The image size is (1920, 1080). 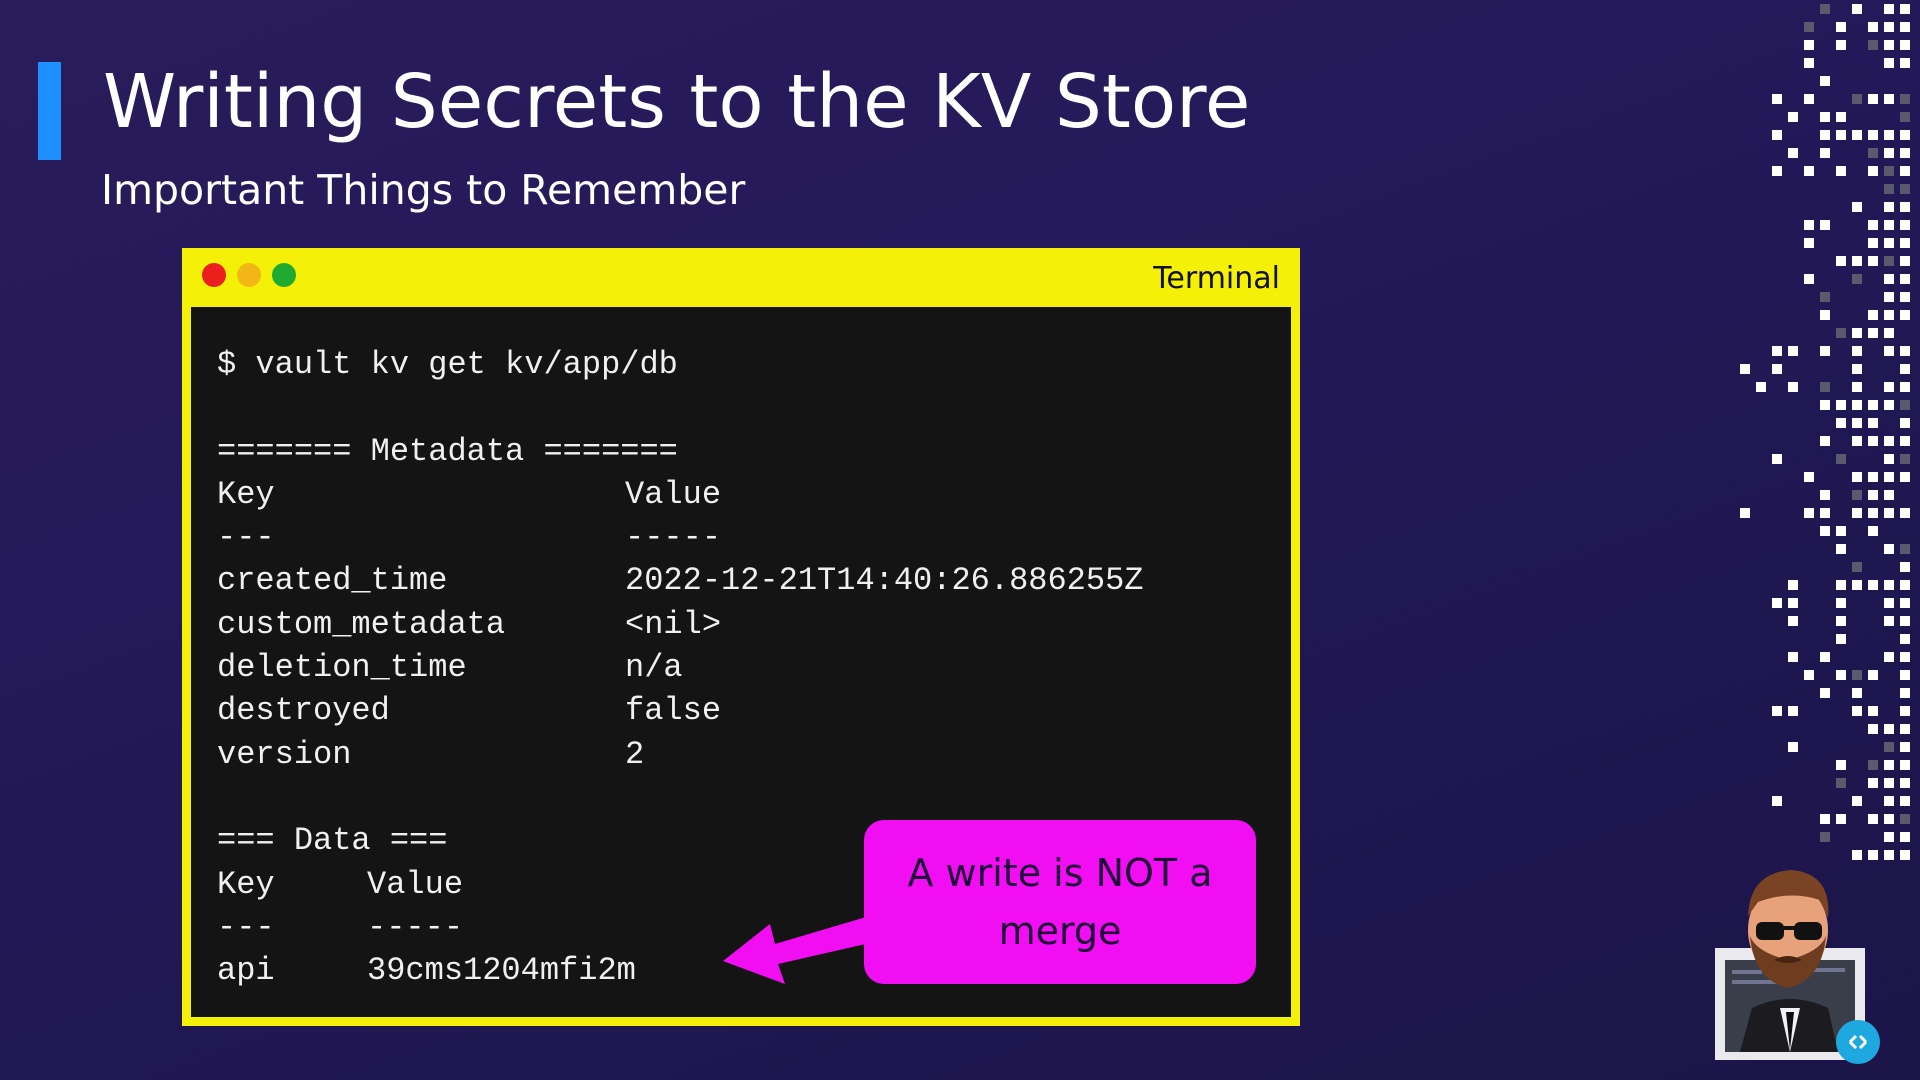 What do you see at coordinates (501, 971) in the screenshot?
I see `data-value: 39cms1204mfi2m` at bounding box center [501, 971].